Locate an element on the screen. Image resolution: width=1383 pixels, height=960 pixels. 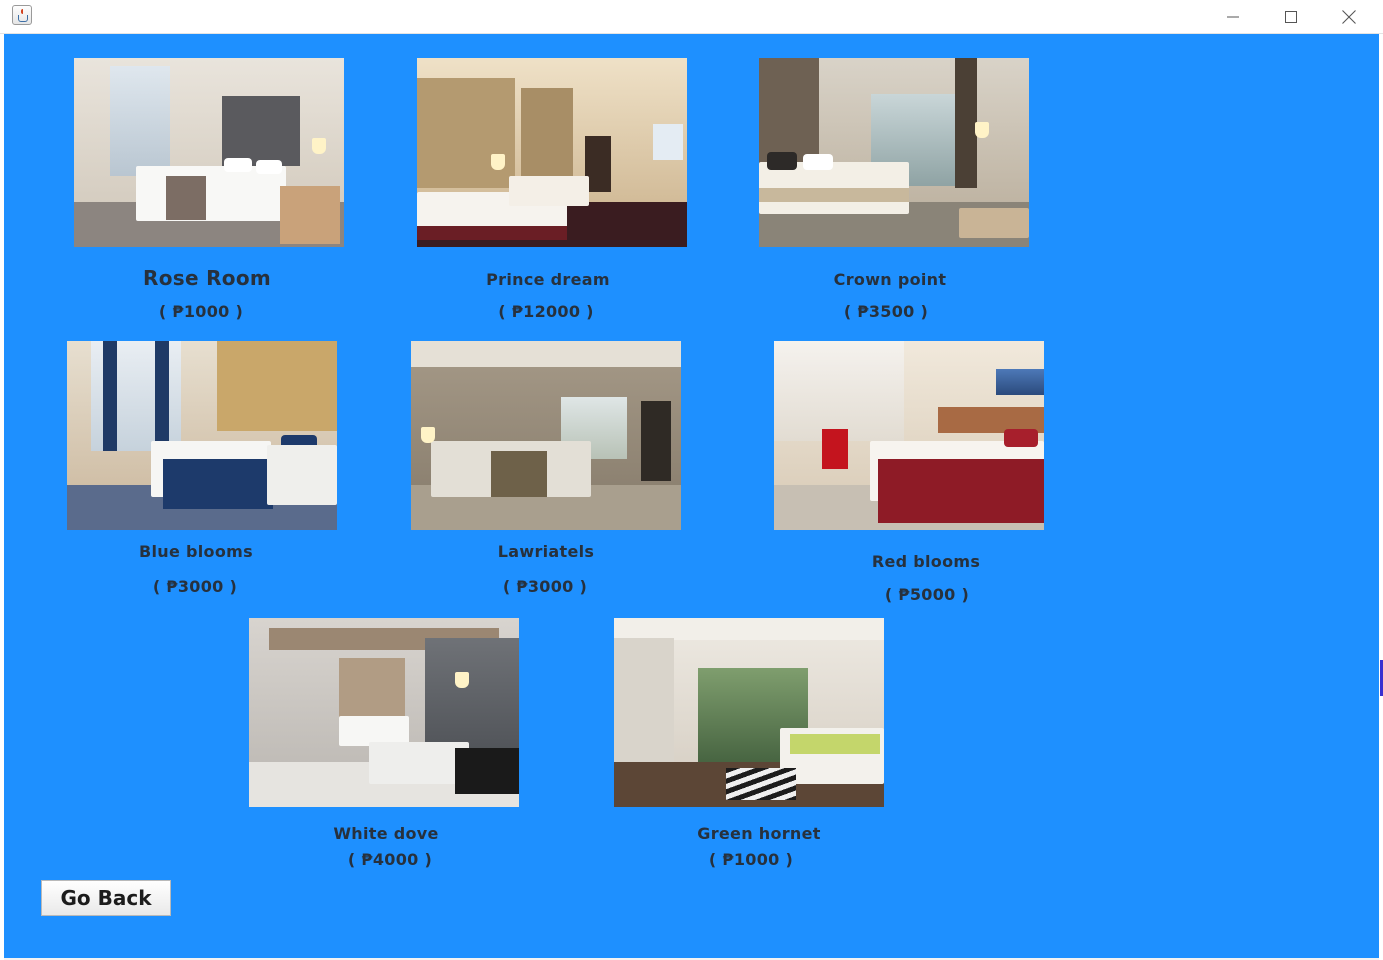
room-price-red-blooms: ( ₱5000 ) is located at coordinates (927, 594).